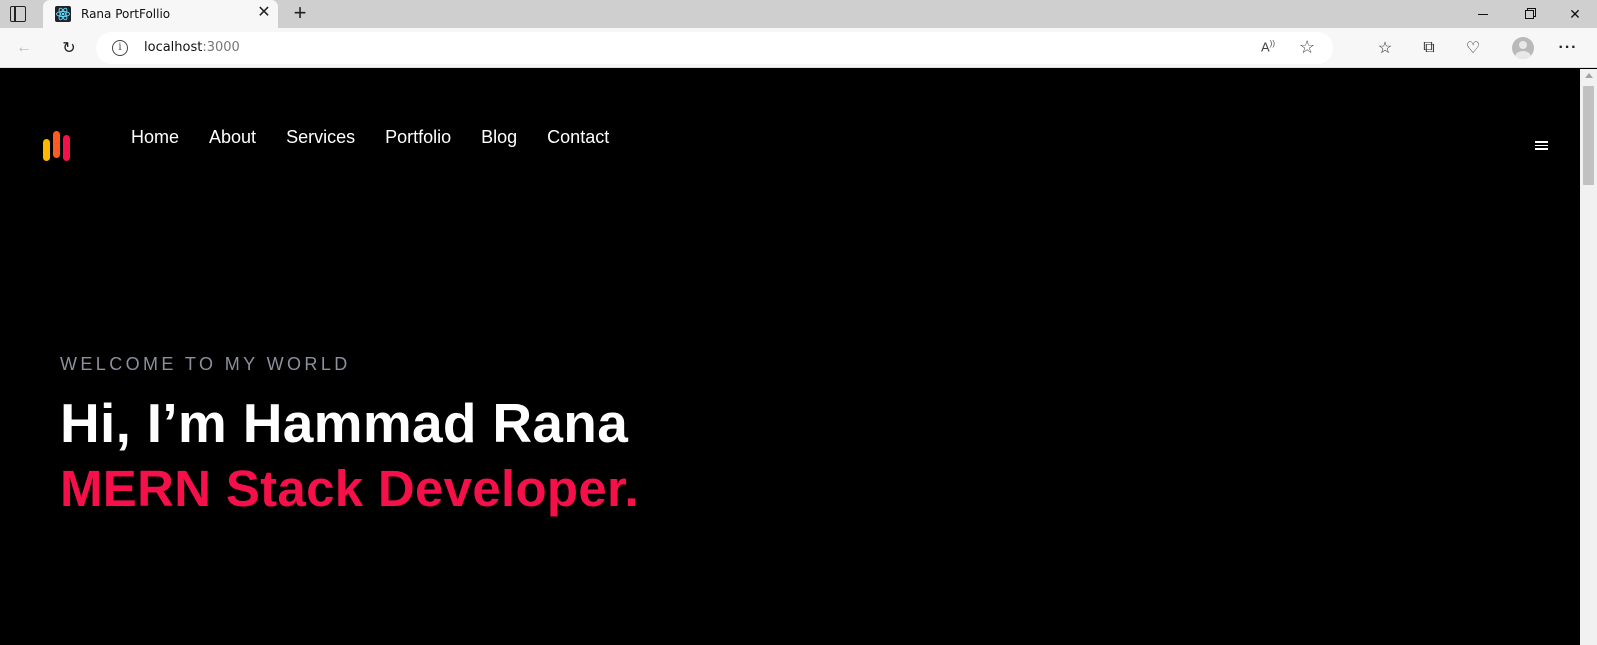 This screenshot has width=1597, height=645. Describe the element at coordinates (1385, 48) in the screenshot. I see `favorites-icon: ☆` at that location.